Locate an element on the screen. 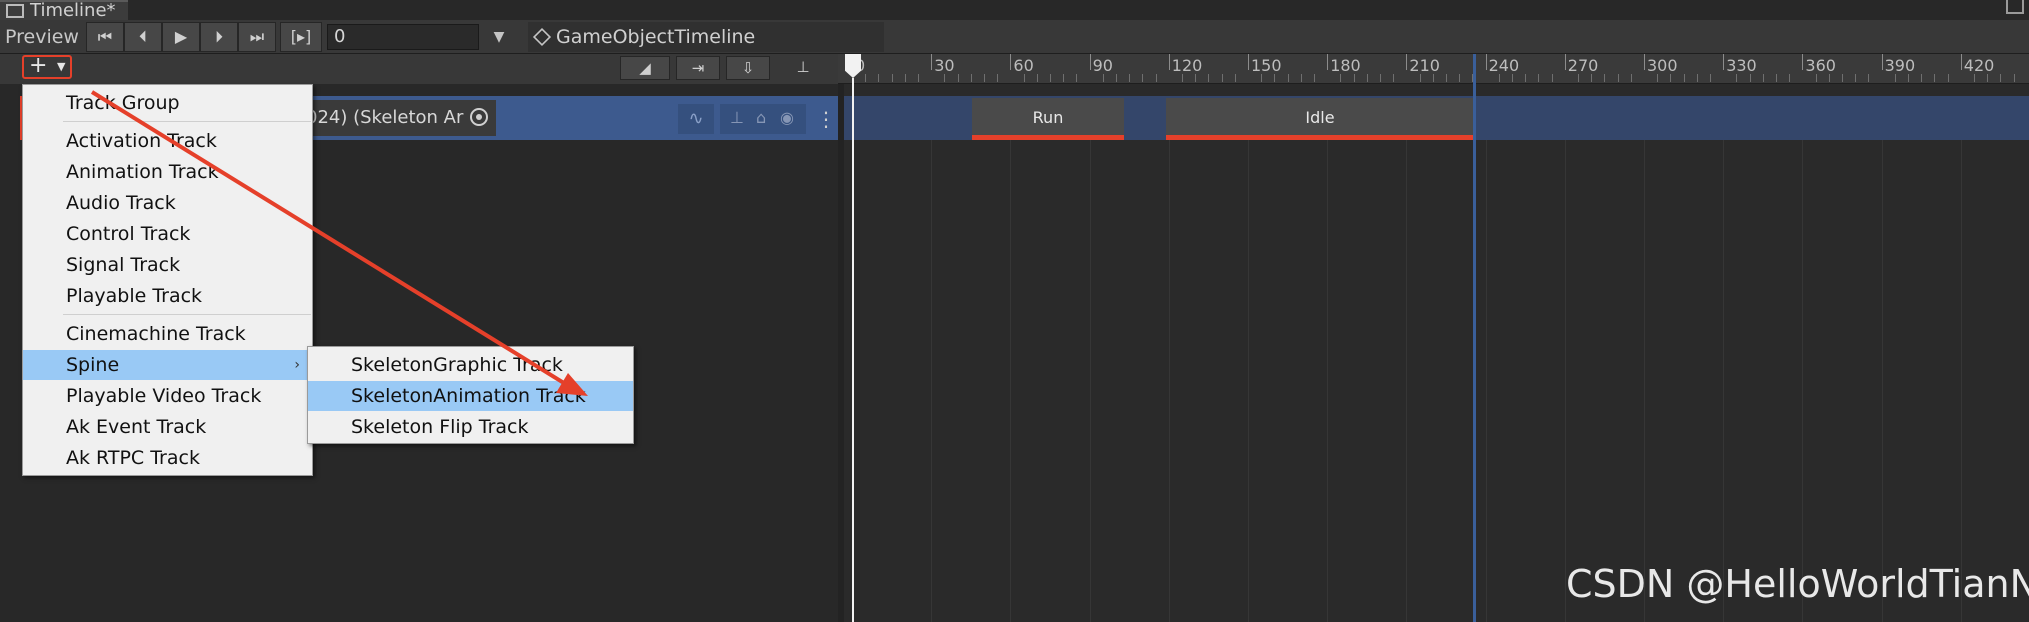 The width and height of the screenshot is (2029, 622). ruler-tick-label: 360 is located at coordinates (1820, 65).